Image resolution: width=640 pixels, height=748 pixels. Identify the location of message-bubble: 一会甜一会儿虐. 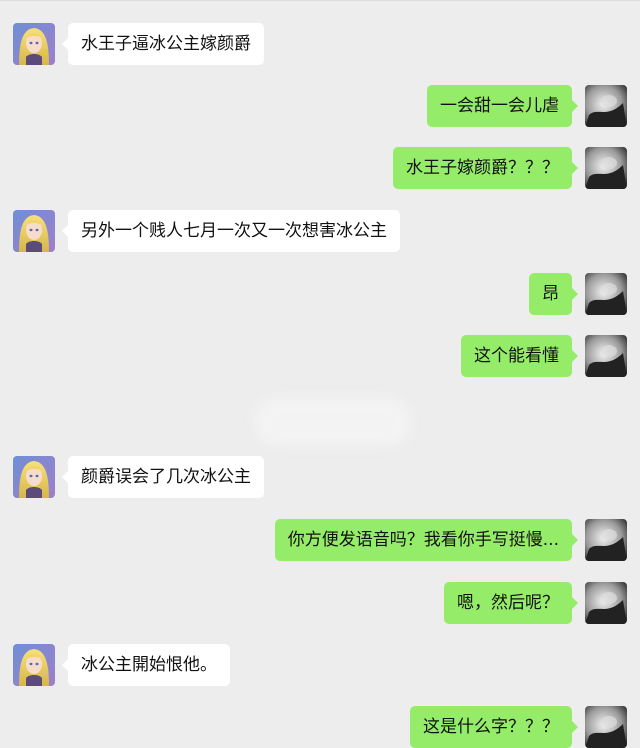
(502, 106).